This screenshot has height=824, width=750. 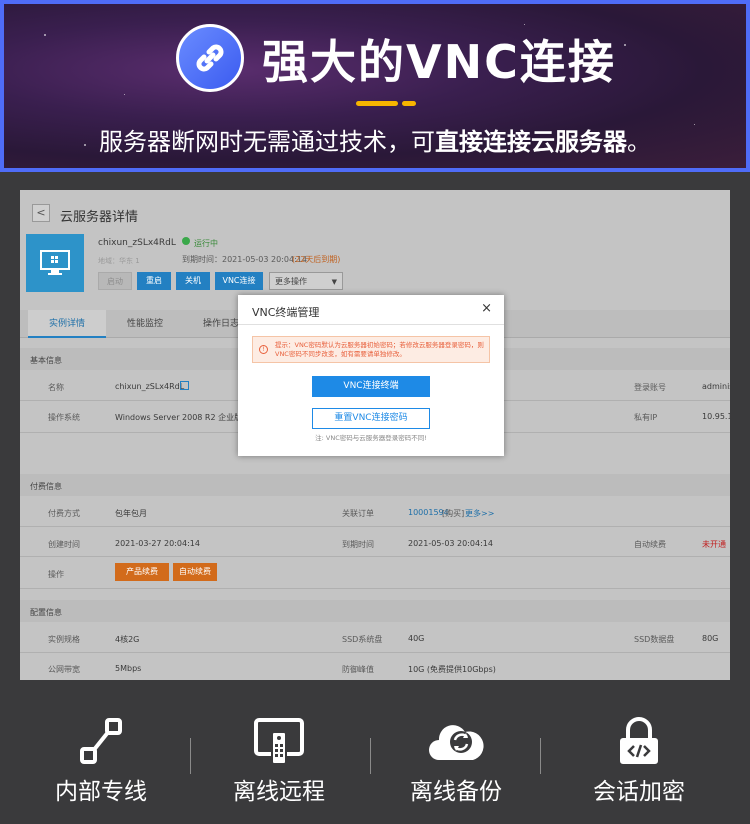 What do you see at coordinates (646, 417) in the screenshot?
I see `ip-label: 私有IP` at bounding box center [646, 417].